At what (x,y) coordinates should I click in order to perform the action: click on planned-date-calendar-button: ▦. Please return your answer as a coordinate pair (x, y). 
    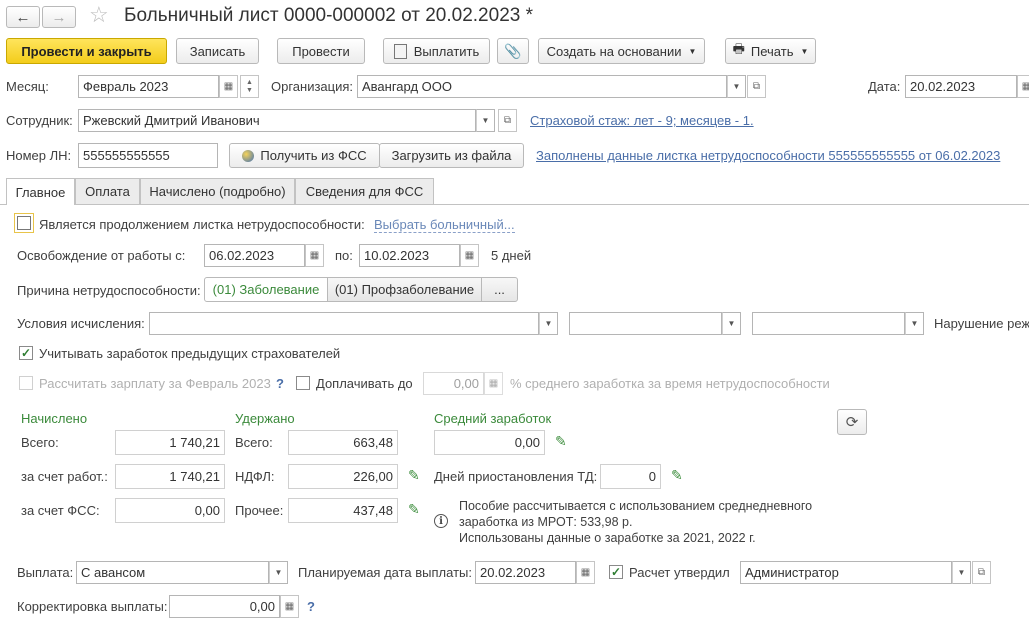
    Looking at the image, I should click on (585, 572).